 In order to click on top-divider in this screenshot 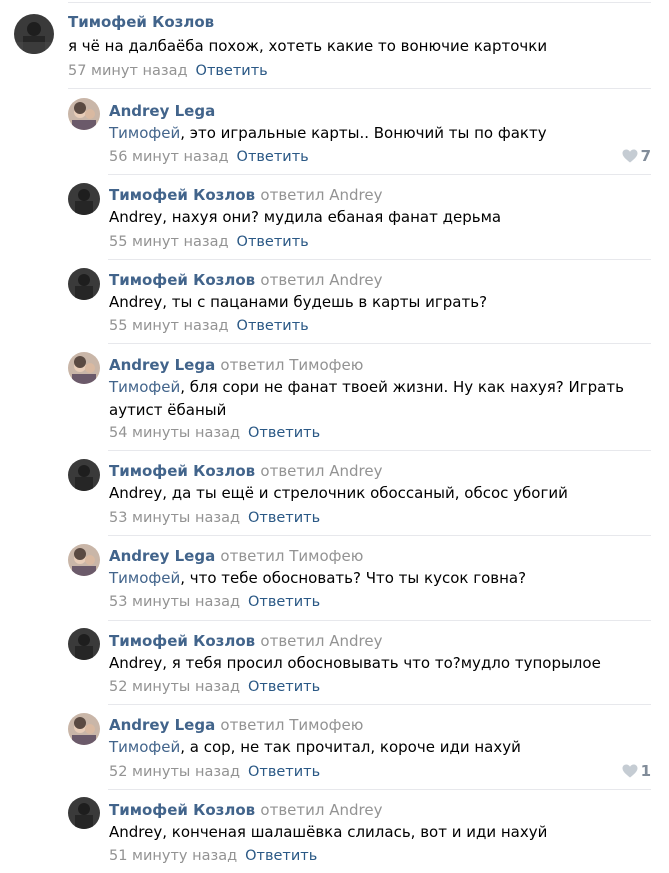, I will do `click(359, 2)`.